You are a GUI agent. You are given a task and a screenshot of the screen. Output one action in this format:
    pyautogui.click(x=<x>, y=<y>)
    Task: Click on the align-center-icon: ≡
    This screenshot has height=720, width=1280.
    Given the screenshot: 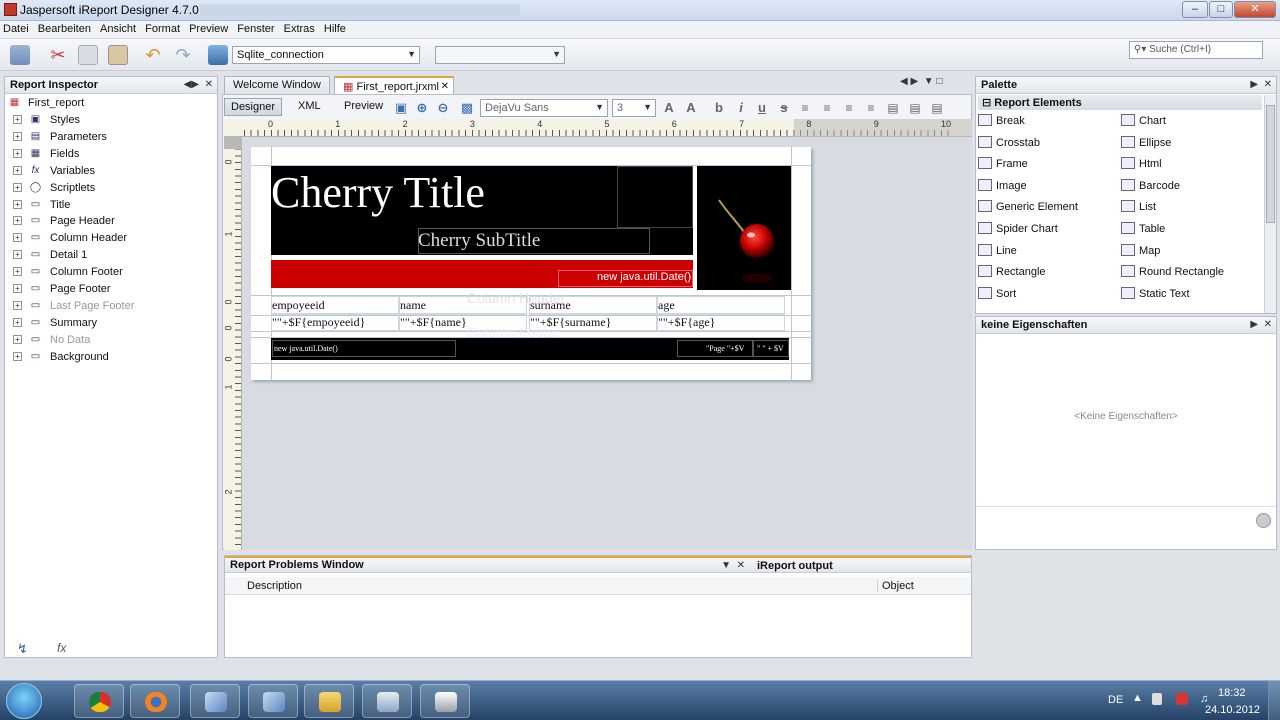 What is the action you would take?
    pyautogui.click(x=849, y=108)
    